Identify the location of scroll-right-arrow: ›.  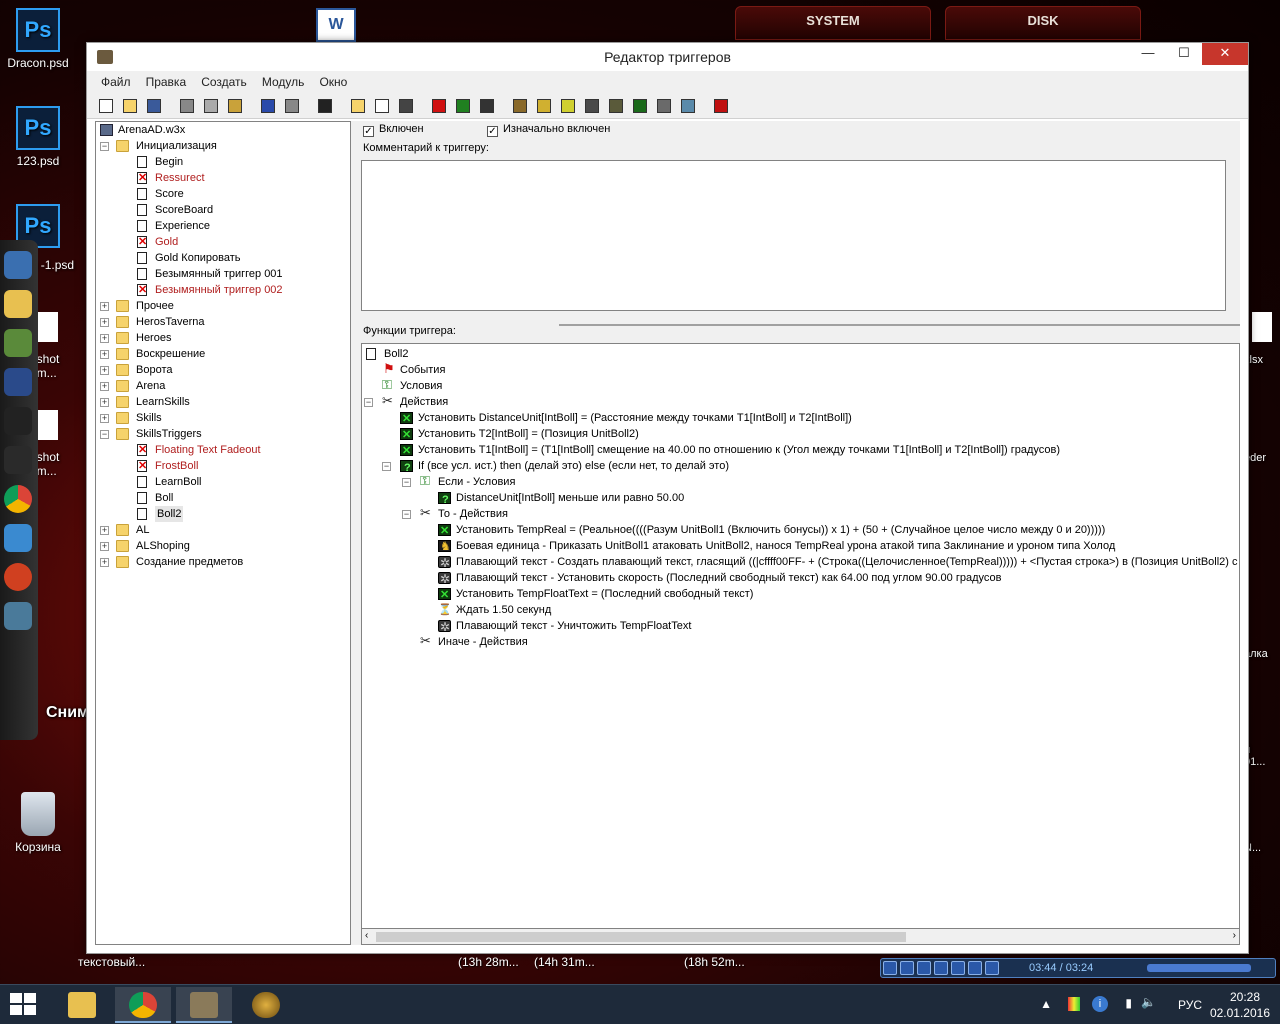
(1234, 935).